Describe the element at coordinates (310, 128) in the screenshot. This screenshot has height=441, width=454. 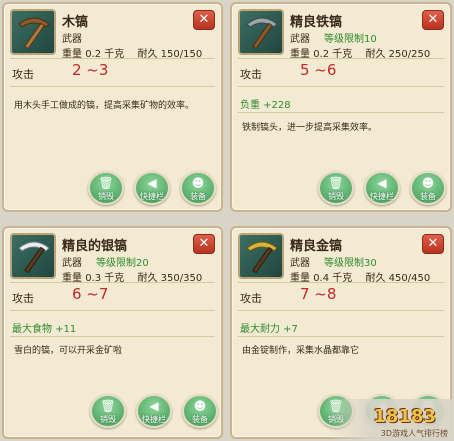
I see `item-description: 铁制镐头，进一步提高采集效率。` at that location.